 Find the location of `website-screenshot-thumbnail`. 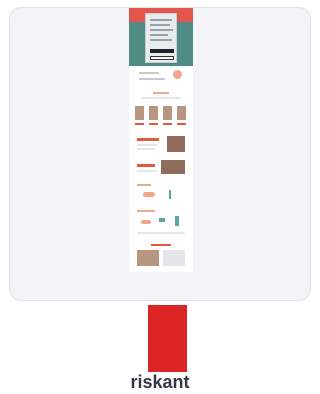

website-screenshot-thumbnail is located at coordinates (161, 154).